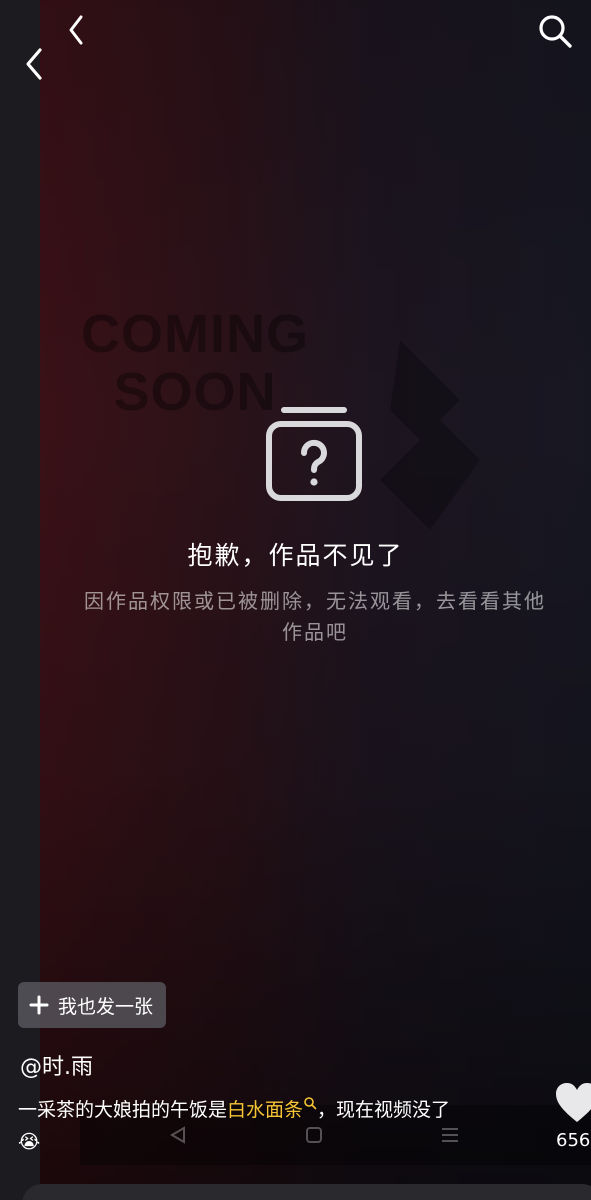  What do you see at coordinates (39, 1005) in the screenshot?
I see `plus-icon` at bounding box center [39, 1005].